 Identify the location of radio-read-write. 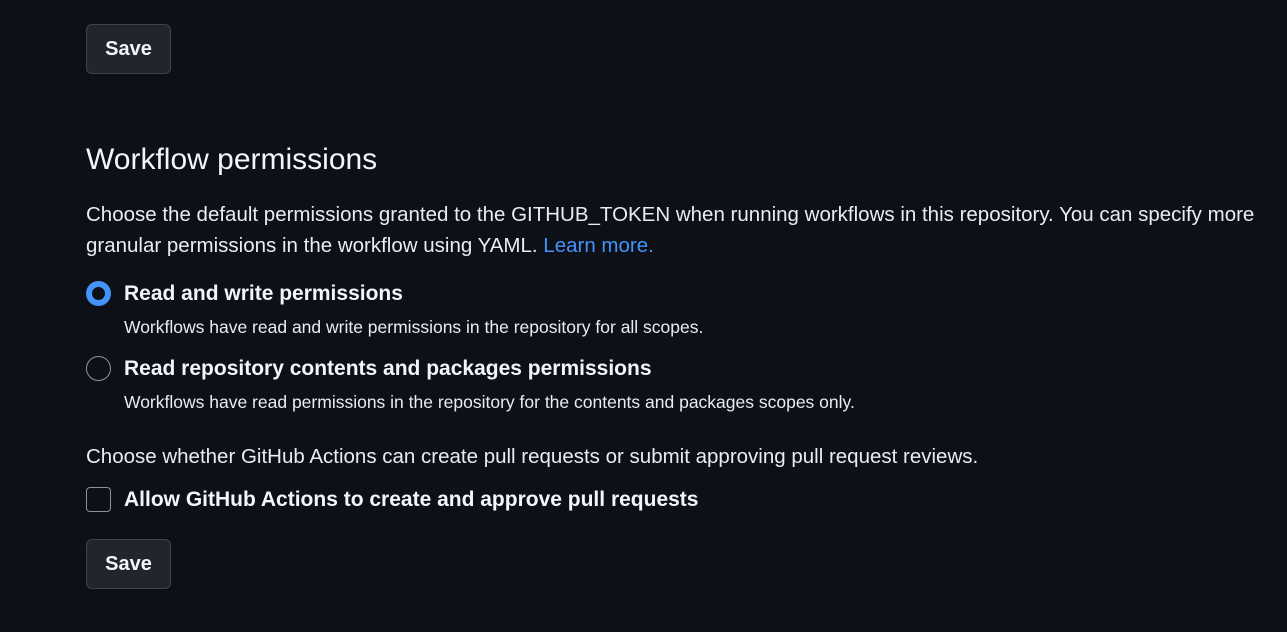
(98, 293).